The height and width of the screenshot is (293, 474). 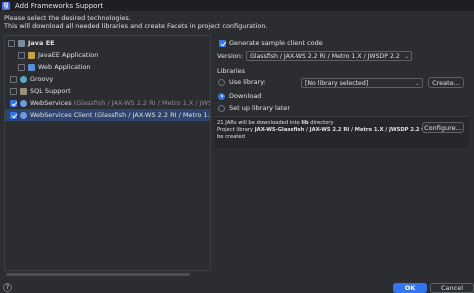 I want to click on cancel-button: Cancel, so click(x=452, y=288).